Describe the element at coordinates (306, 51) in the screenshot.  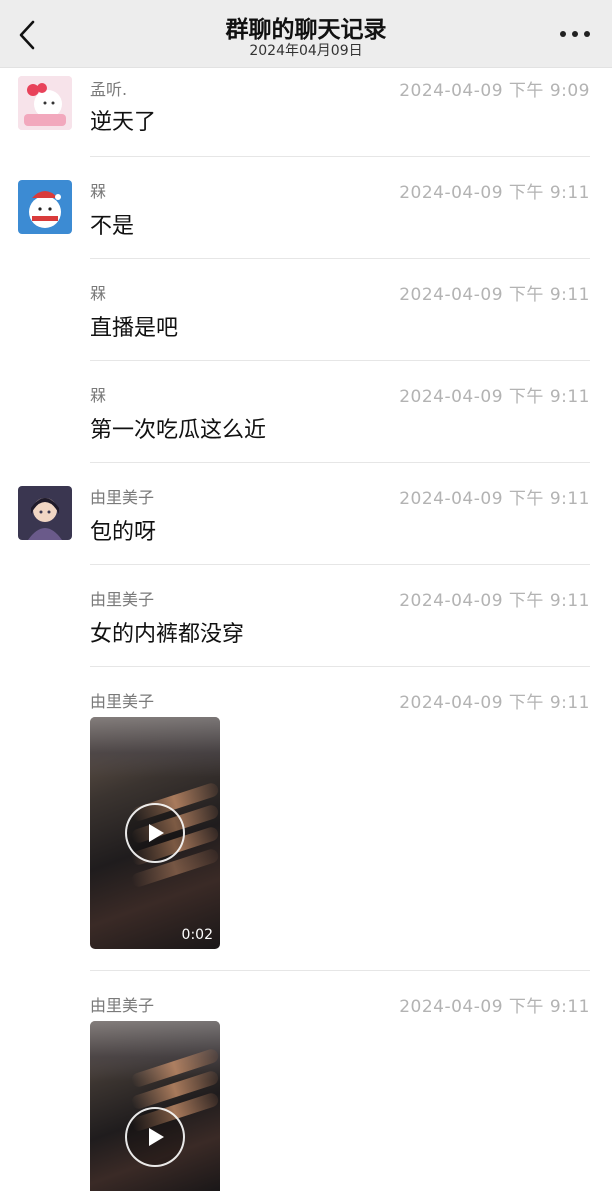
I see `page-date: 2024年04月09日` at that location.